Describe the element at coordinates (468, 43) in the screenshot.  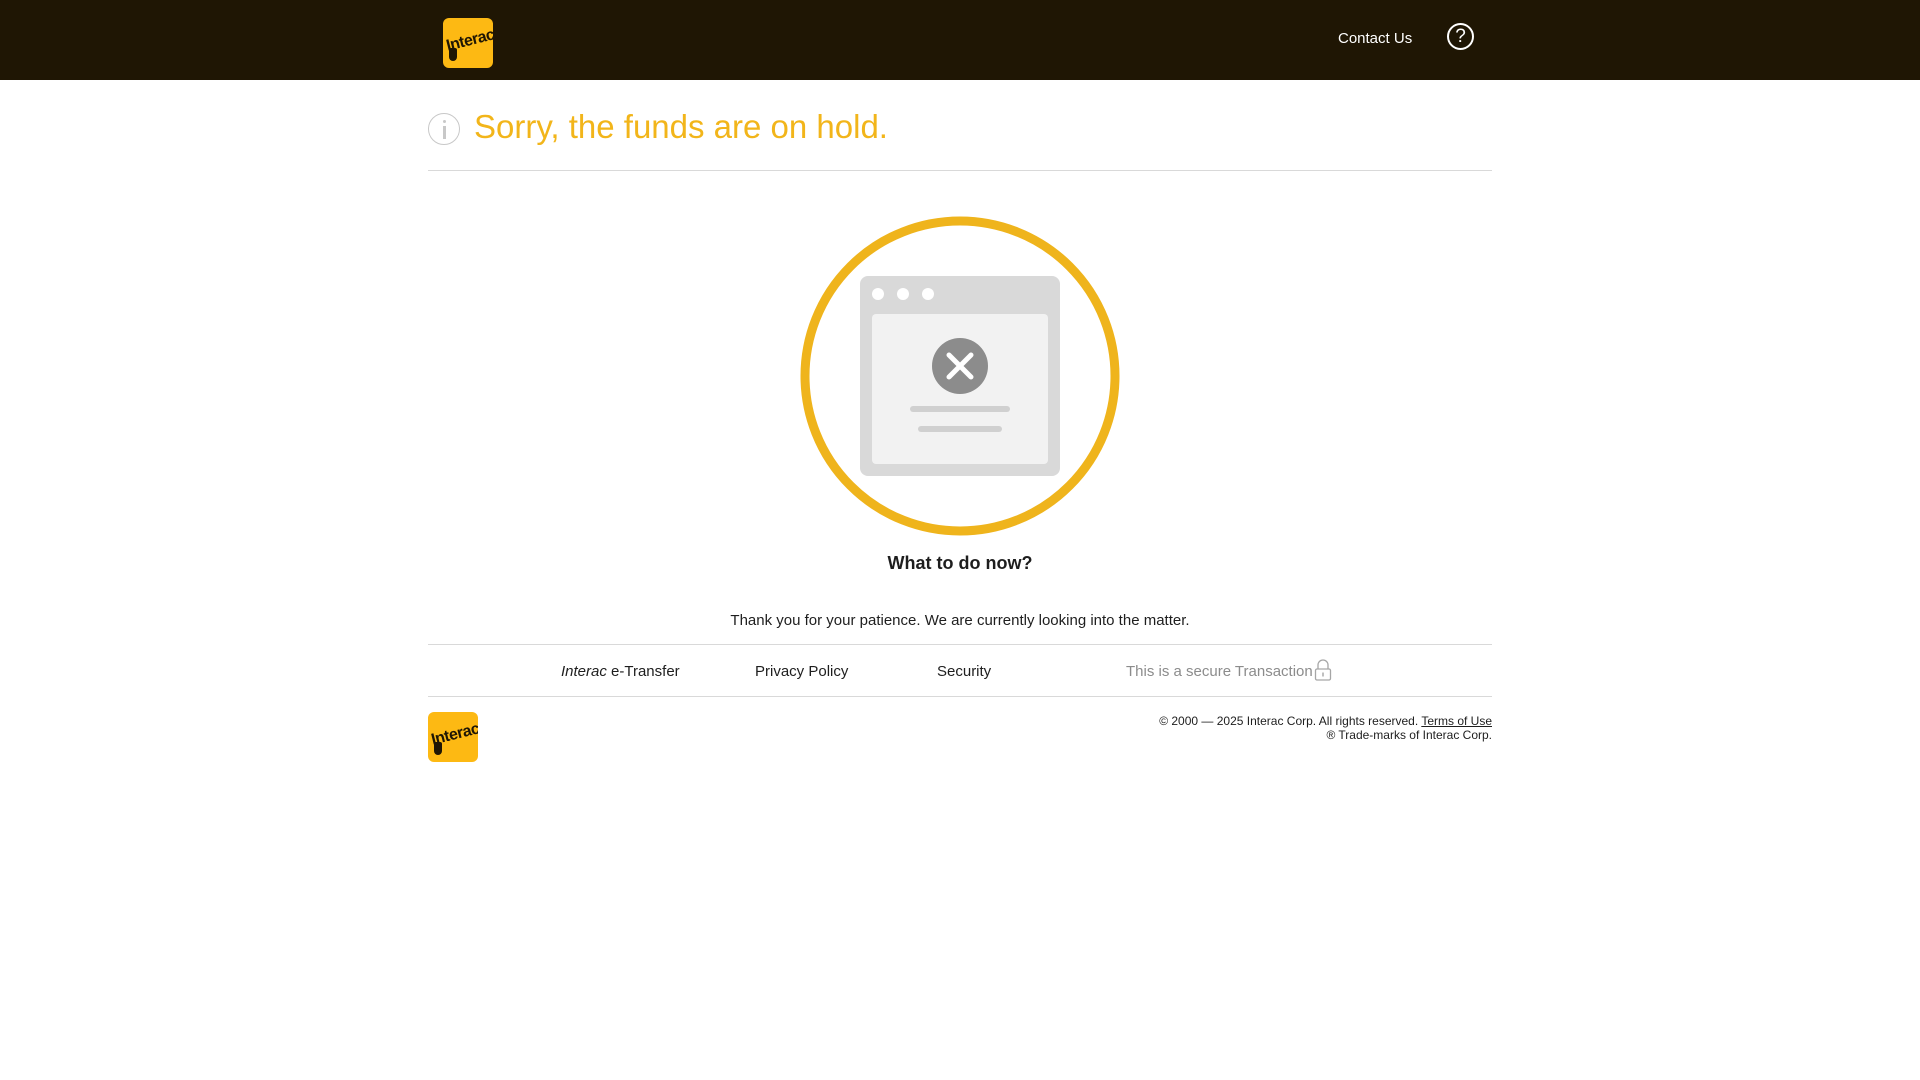
I see `interac-logo: Interac` at that location.